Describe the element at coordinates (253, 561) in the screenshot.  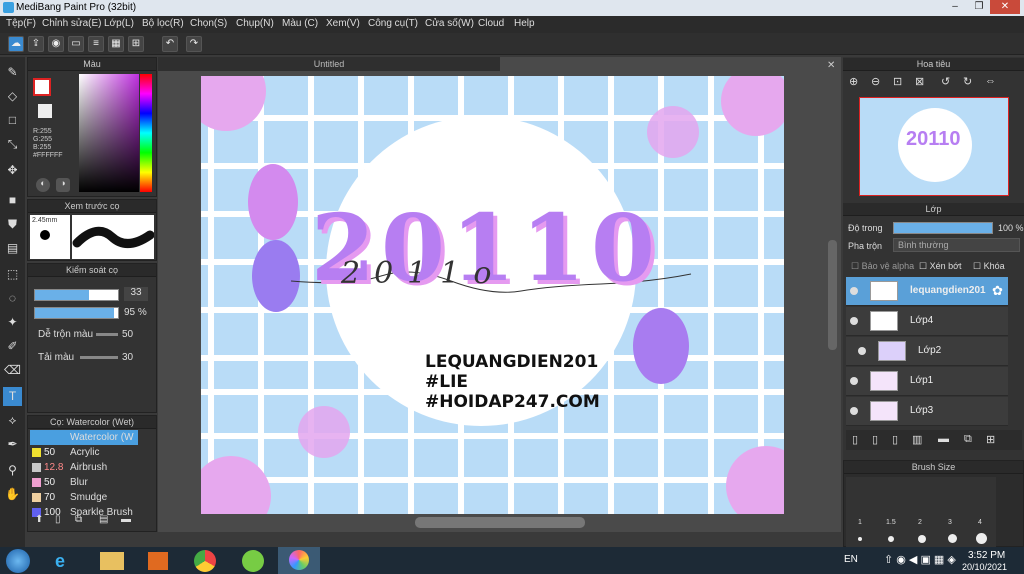
I see `app-icon-green` at that location.